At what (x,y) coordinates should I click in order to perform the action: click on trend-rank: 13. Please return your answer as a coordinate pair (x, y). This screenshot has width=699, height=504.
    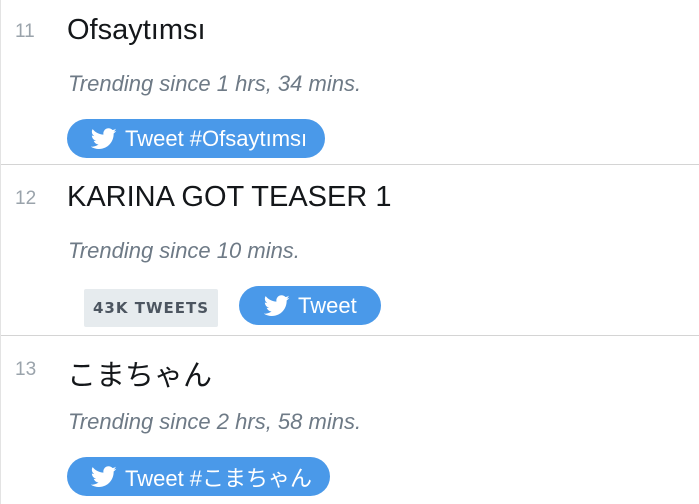
    Looking at the image, I should click on (26, 369).